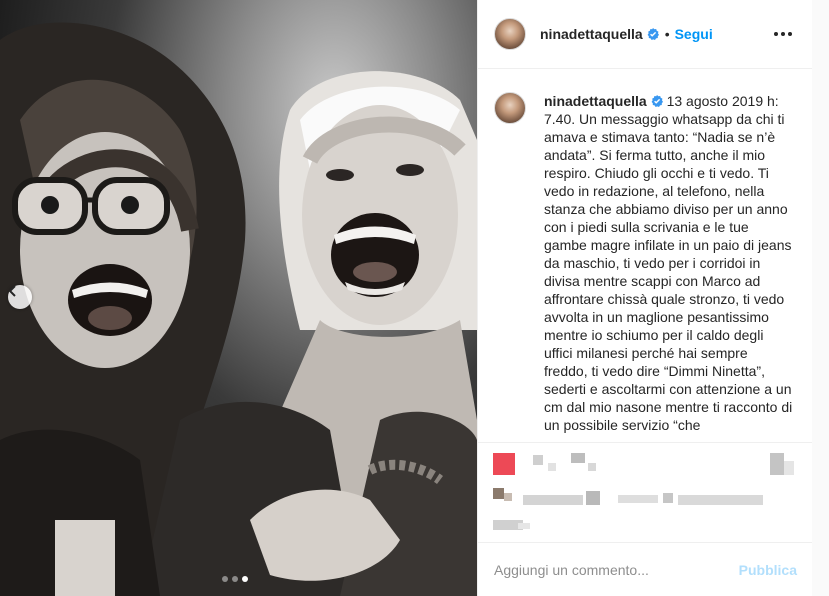 This screenshot has height=596, width=829. What do you see at coordinates (591, 34) in the screenshot?
I see `header-username: ninadettaquella` at bounding box center [591, 34].